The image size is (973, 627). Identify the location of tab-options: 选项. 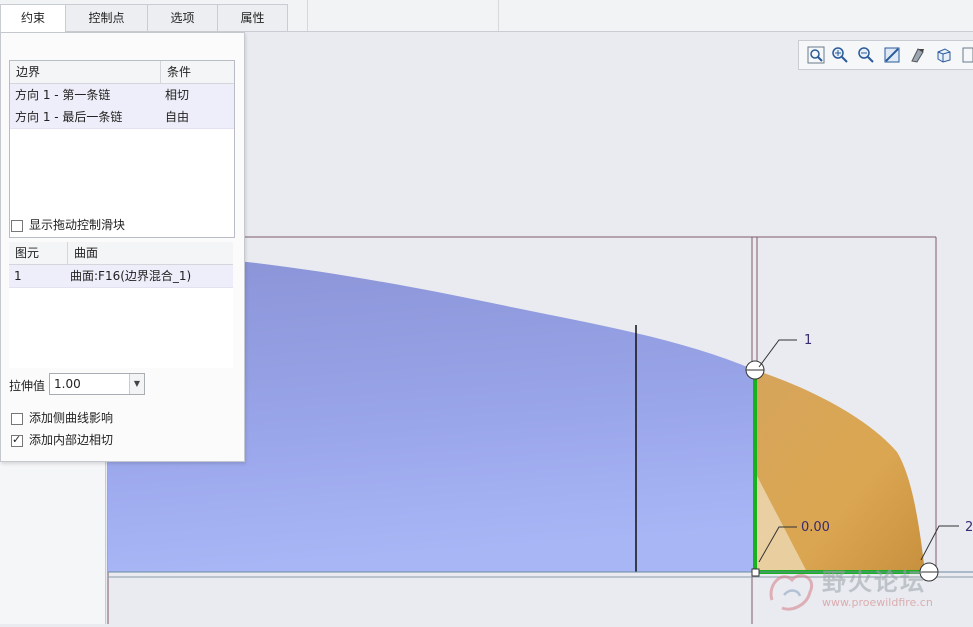
(182, 17).